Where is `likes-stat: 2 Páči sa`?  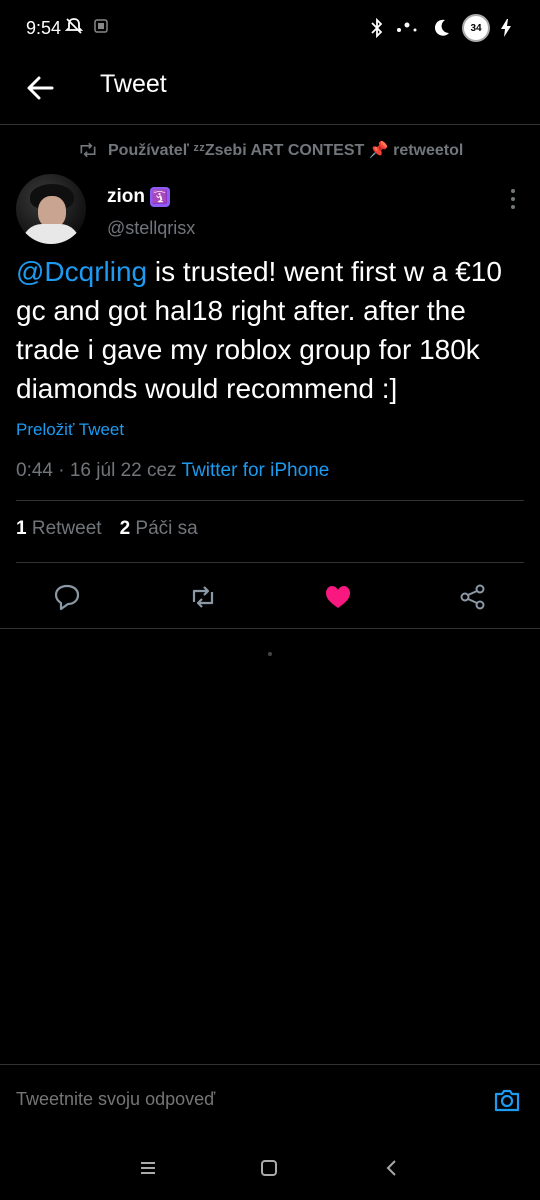 likes-stat: 2 Páči sa is located at coordinates (159, 529).